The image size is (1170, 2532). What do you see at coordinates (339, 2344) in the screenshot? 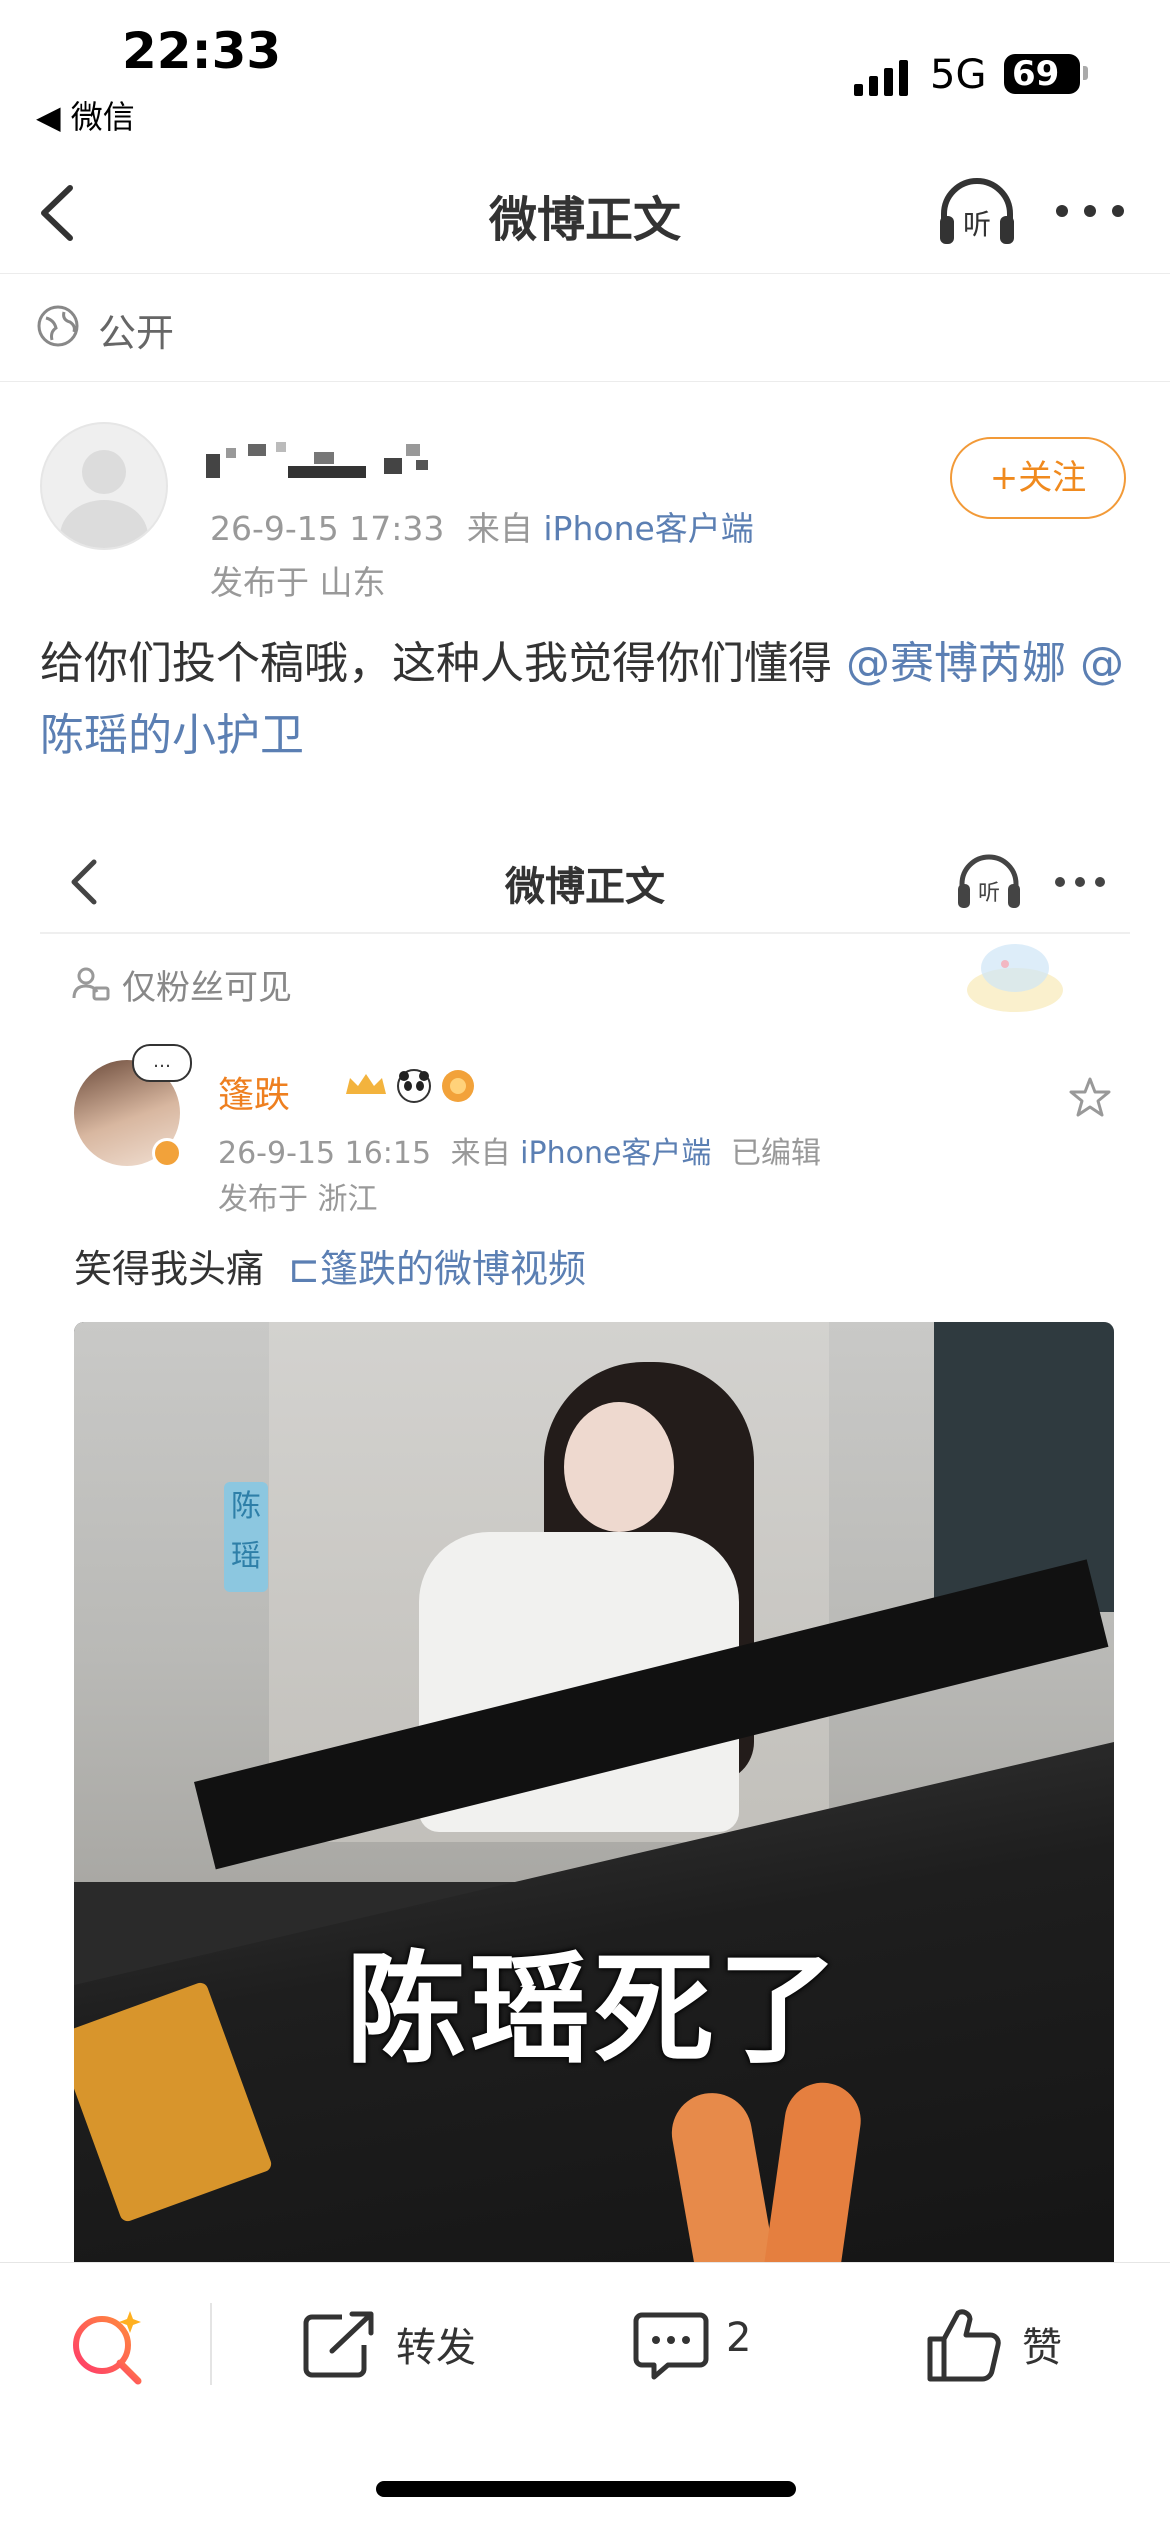
I see `repost-icon` at bounding box center [339, 2344].